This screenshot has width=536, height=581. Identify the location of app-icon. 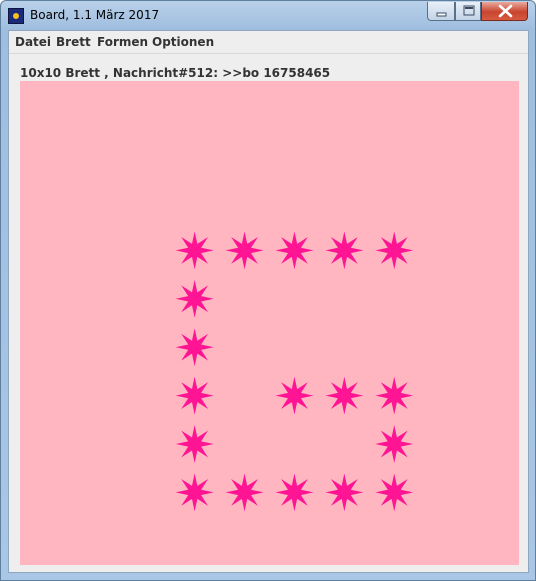
(16, 16).